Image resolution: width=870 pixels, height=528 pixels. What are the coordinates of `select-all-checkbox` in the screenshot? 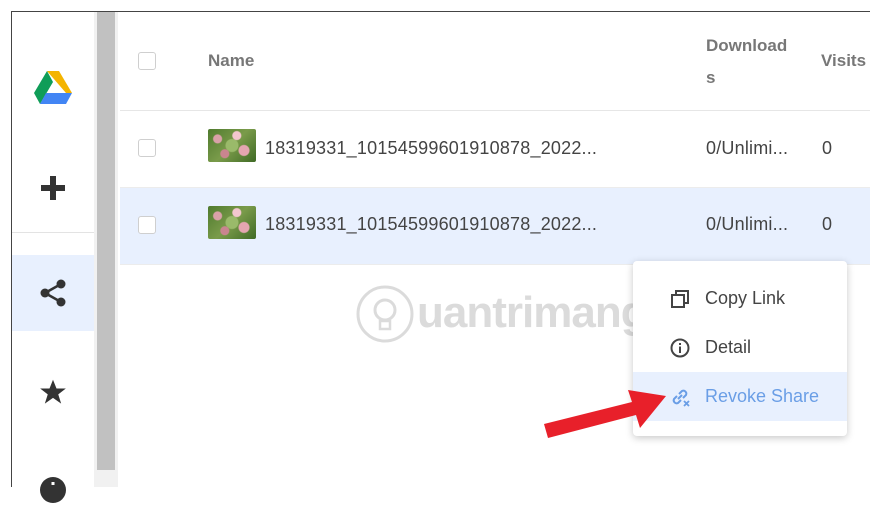 It's located at (147, 61).